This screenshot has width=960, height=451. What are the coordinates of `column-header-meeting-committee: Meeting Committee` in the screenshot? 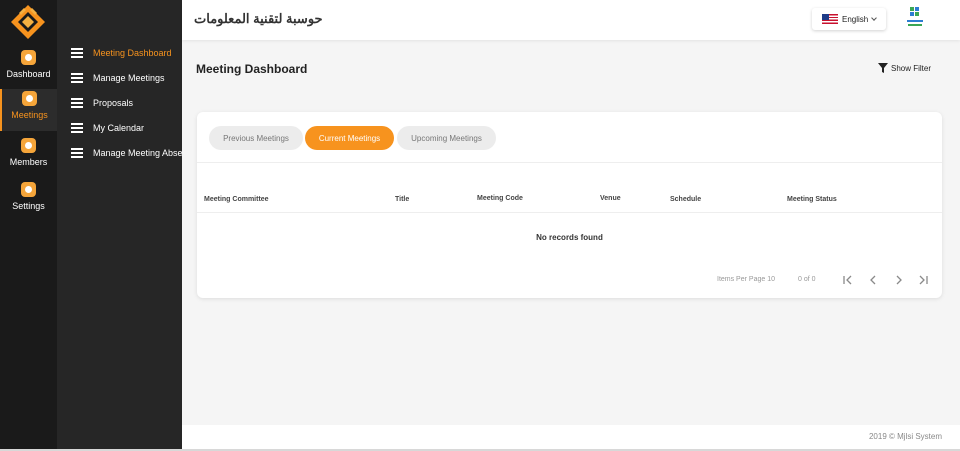 It's located at (236, 199).